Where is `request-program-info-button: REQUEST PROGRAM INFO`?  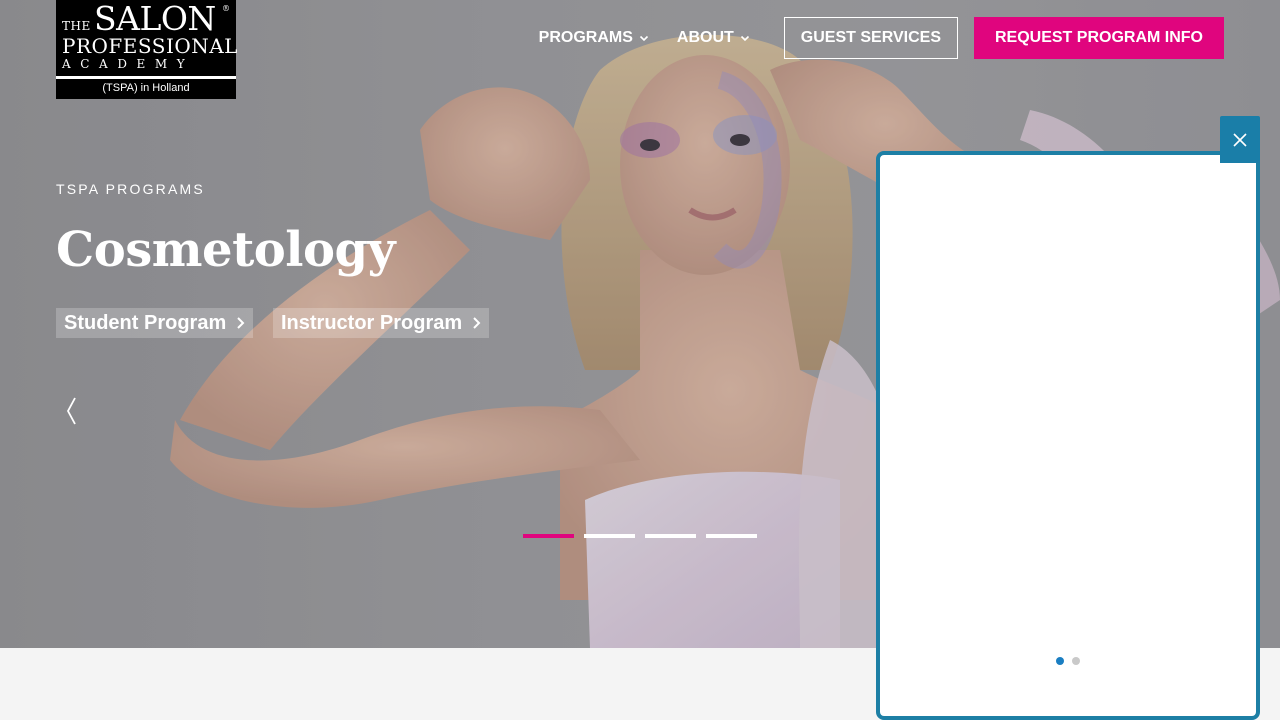 request-program-info-button: REQUEST PROGRAM INFO is located at coordinates (1098, 38).